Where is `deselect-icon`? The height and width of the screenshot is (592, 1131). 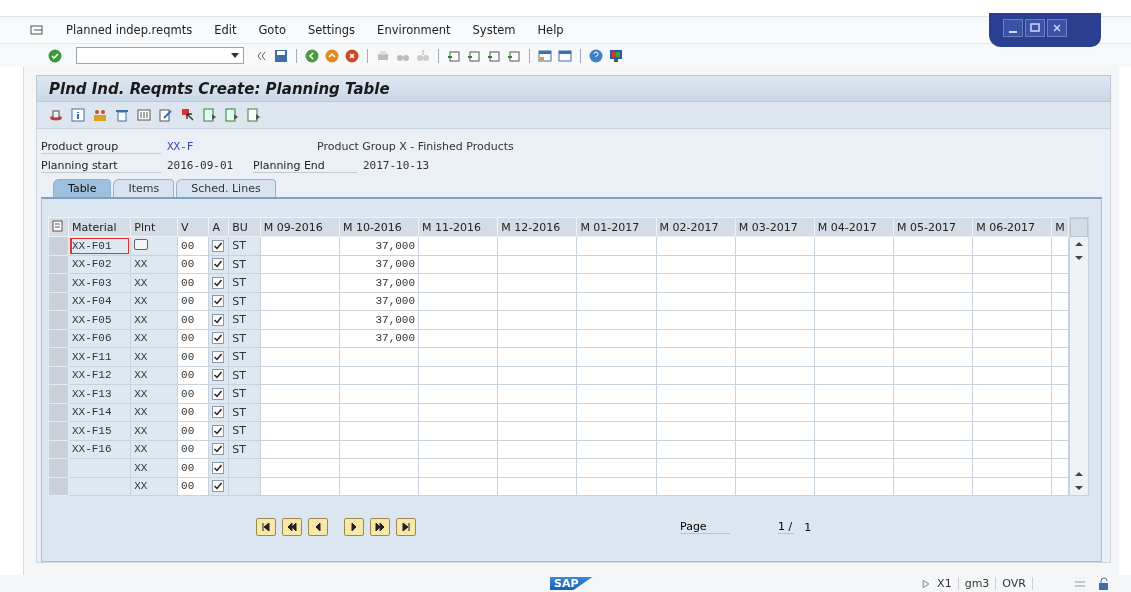 deselect-icon is located at coordinates (254, 115).